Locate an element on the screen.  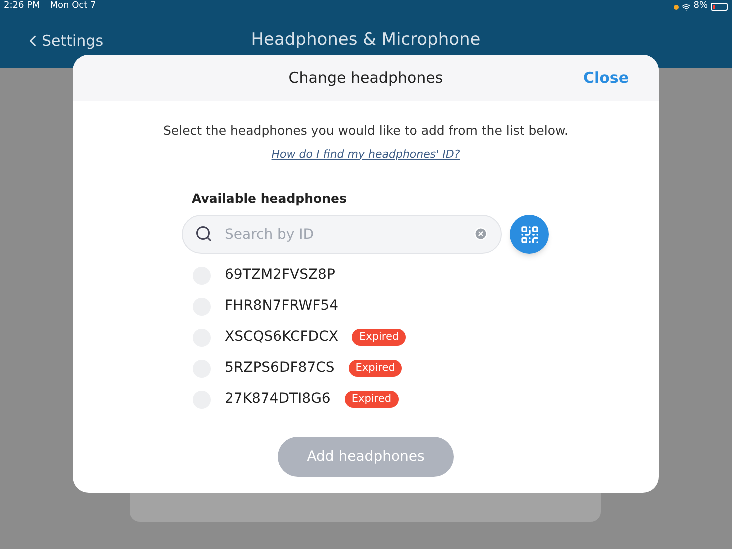
status-time: 2:26 PM is located at coordinates (22, 7).